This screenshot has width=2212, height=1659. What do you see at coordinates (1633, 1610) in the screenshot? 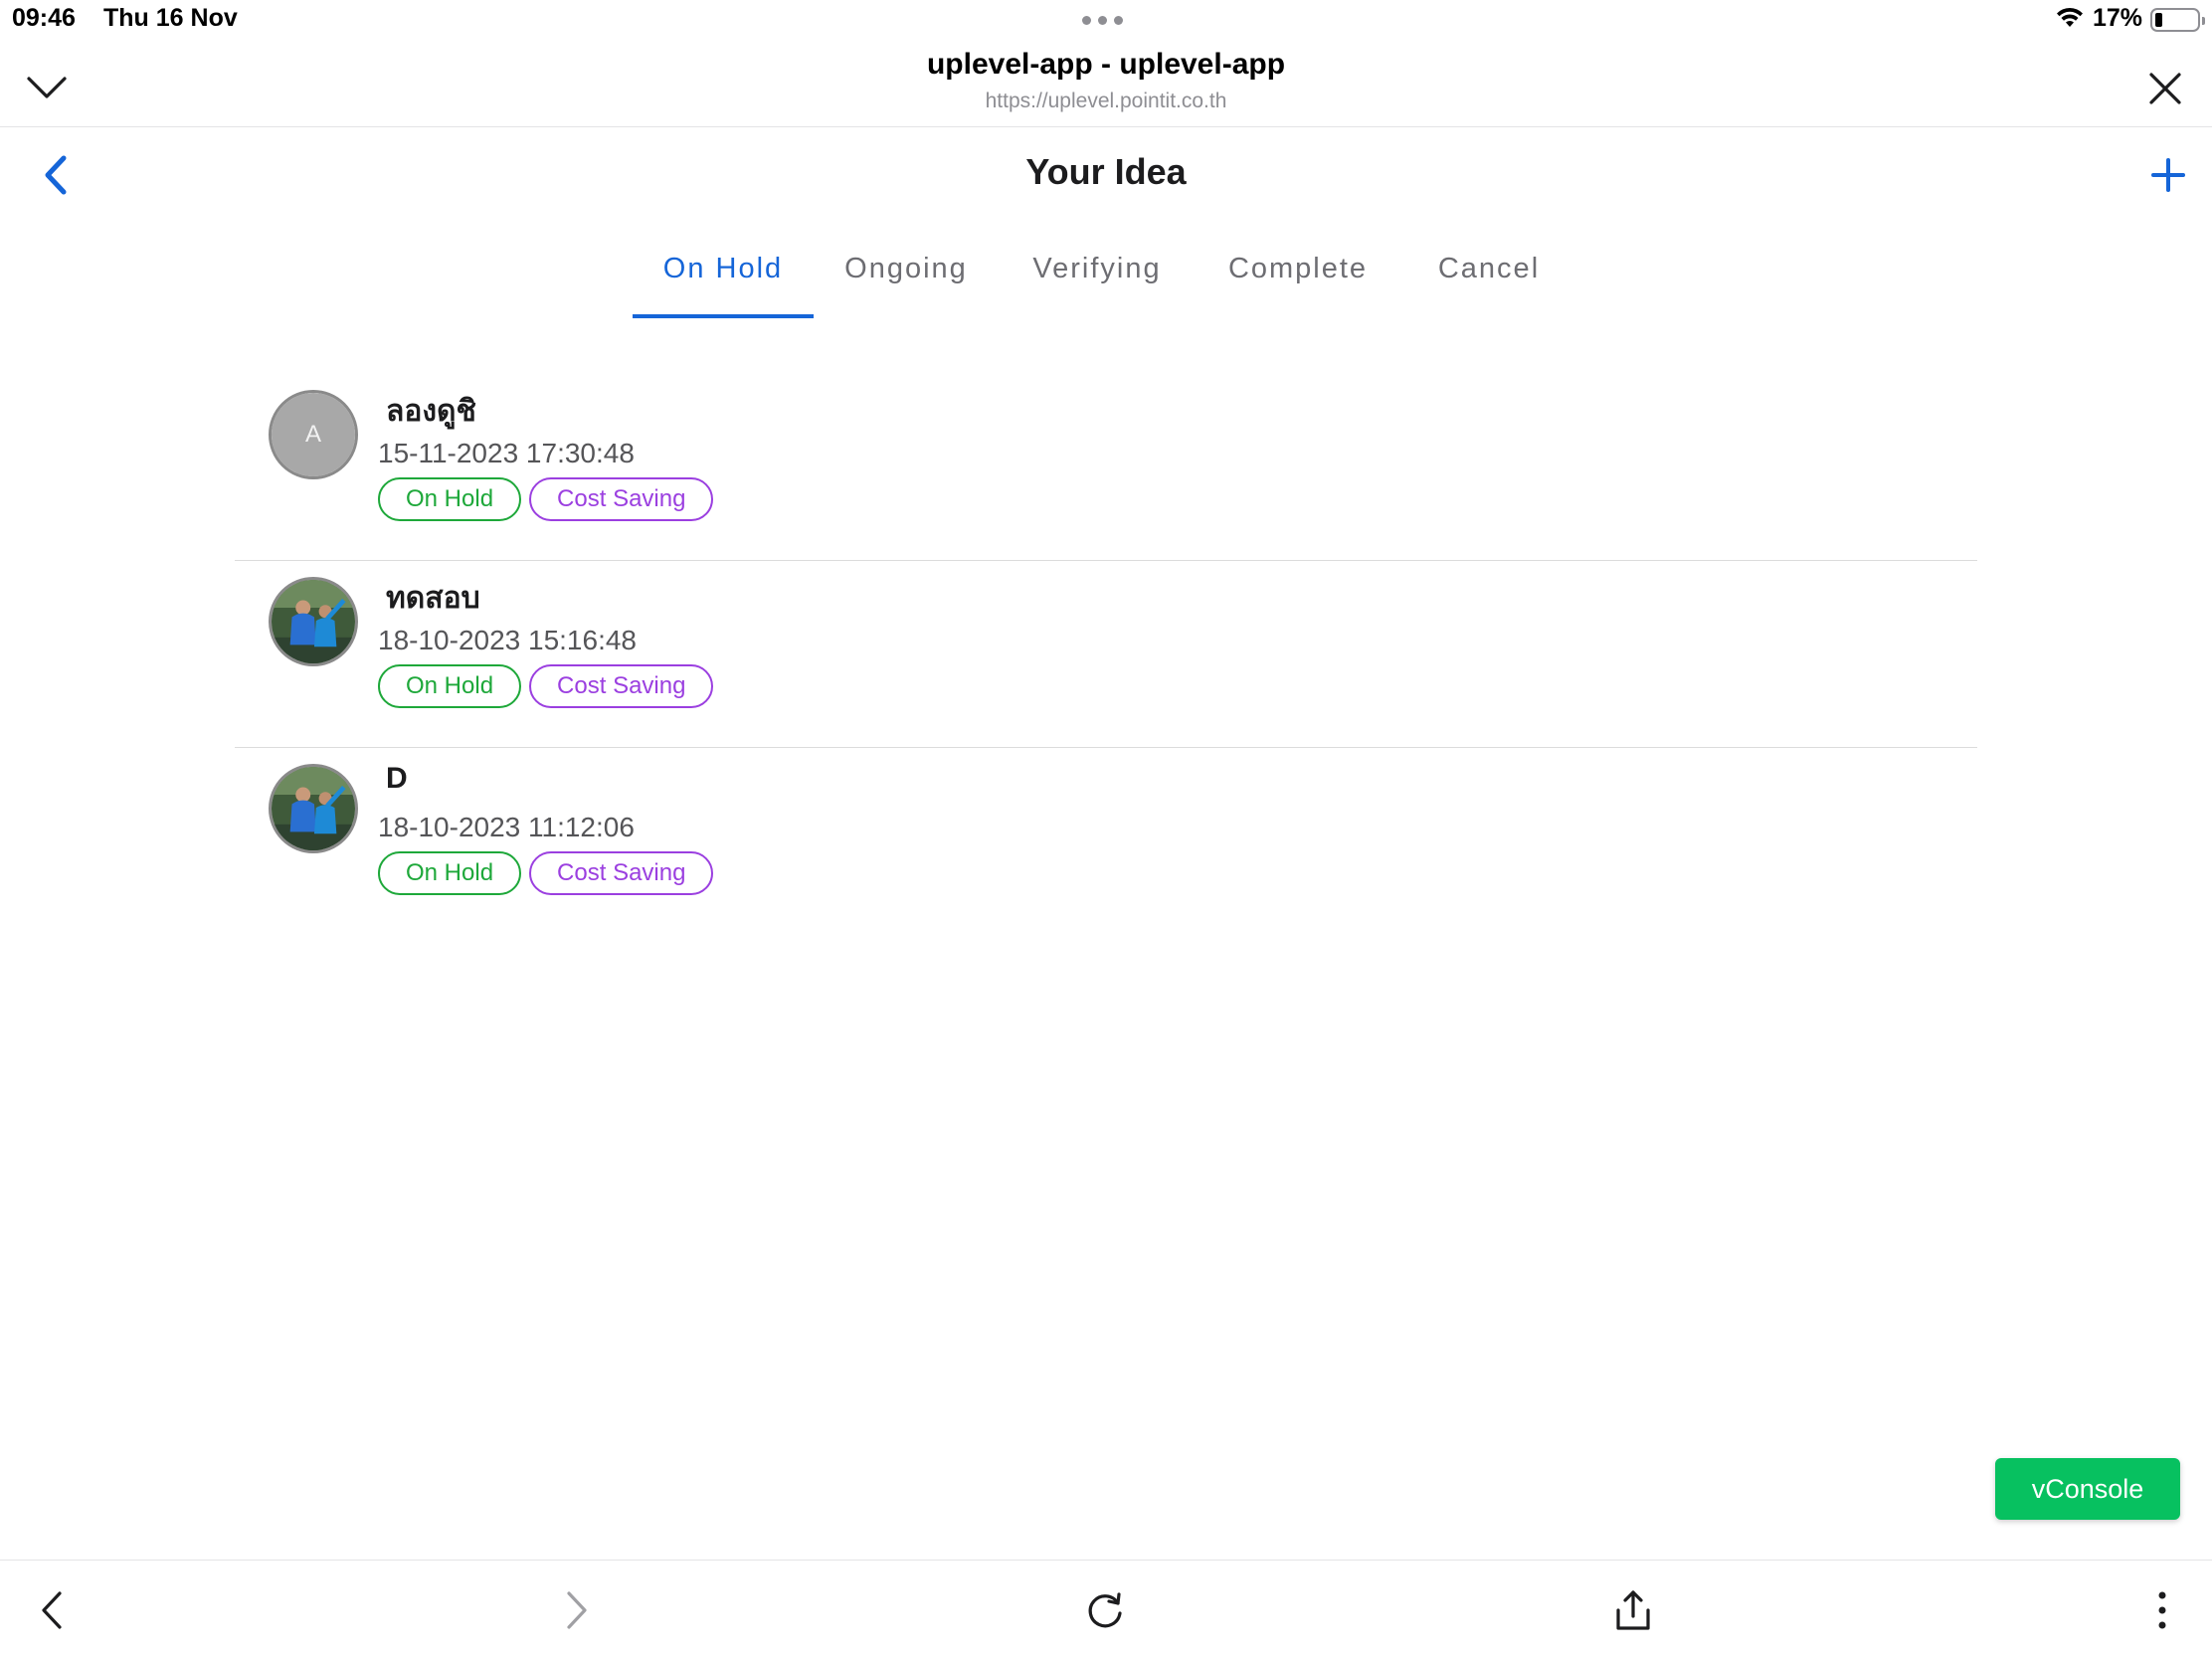
I see `share-icon` at bounding box center [1633, 1610].